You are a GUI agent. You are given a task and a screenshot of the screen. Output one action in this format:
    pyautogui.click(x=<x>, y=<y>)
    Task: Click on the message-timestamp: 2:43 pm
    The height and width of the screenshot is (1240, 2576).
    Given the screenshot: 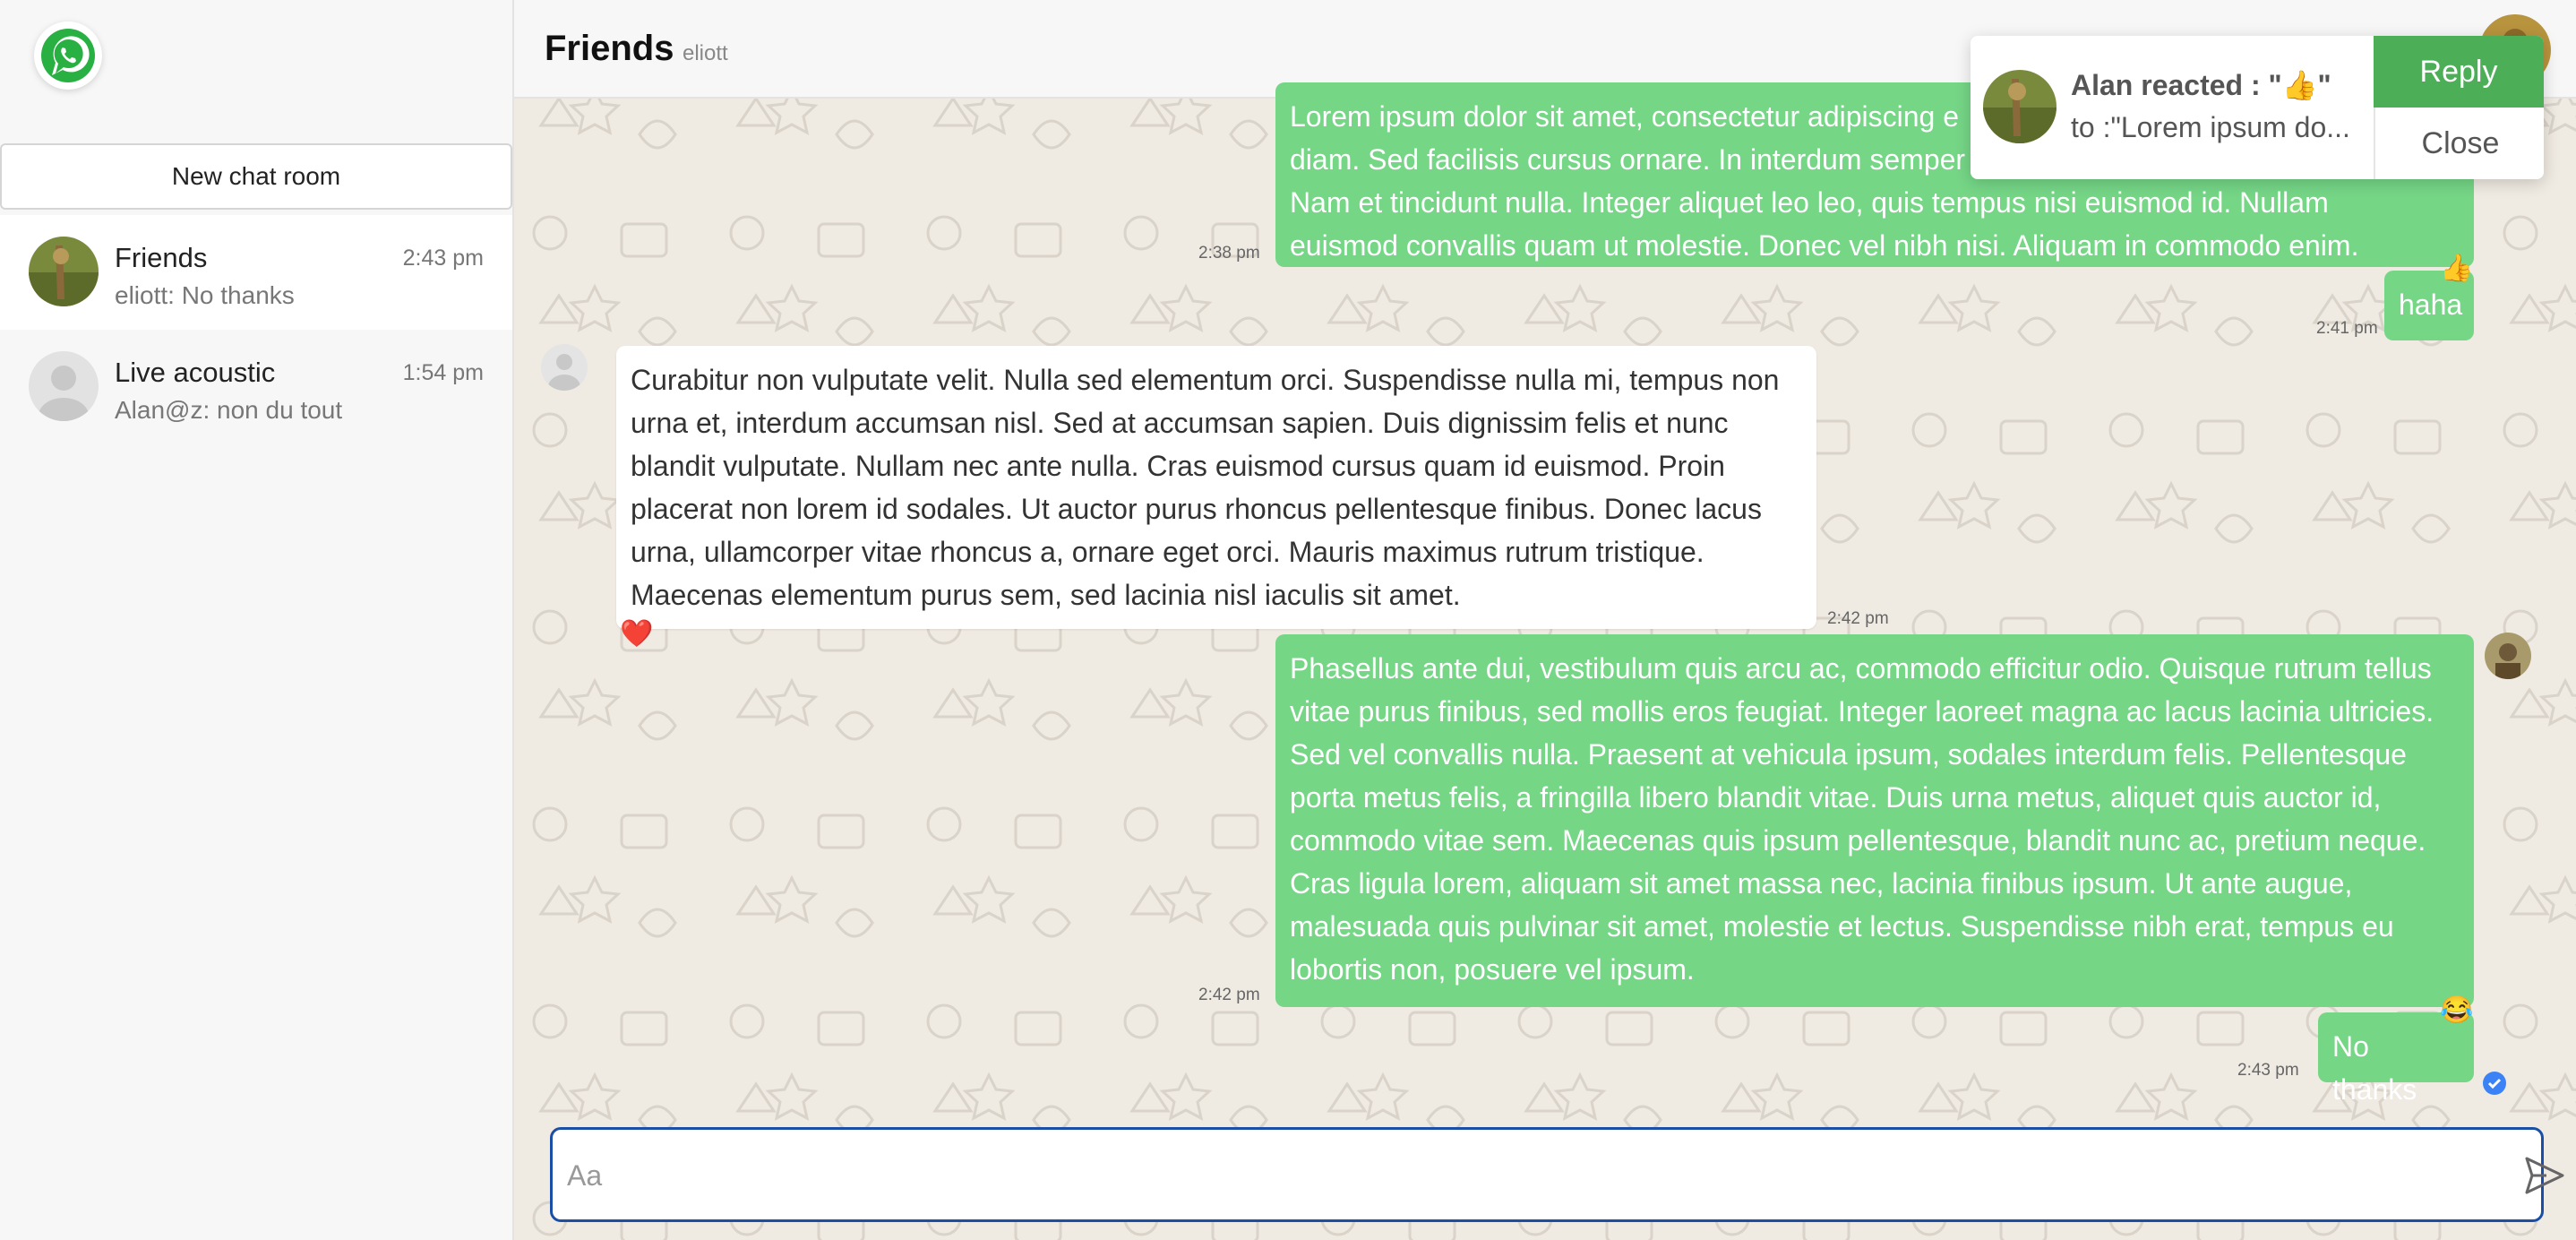 What is the action you would take?
    pyautogui.click(x=2268, y=1071)
    